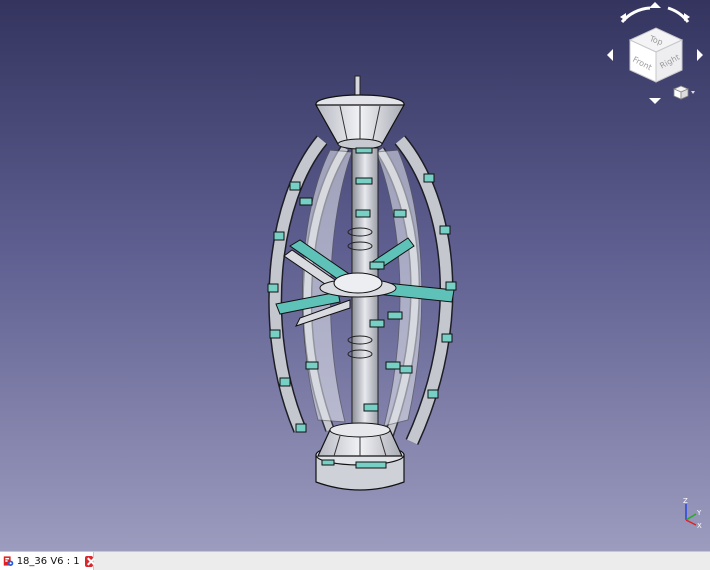 The image size is (710, 570). Describe the element at coordinates (8, 561) in the screenshot. I see `freecad-document-icon` at that location.